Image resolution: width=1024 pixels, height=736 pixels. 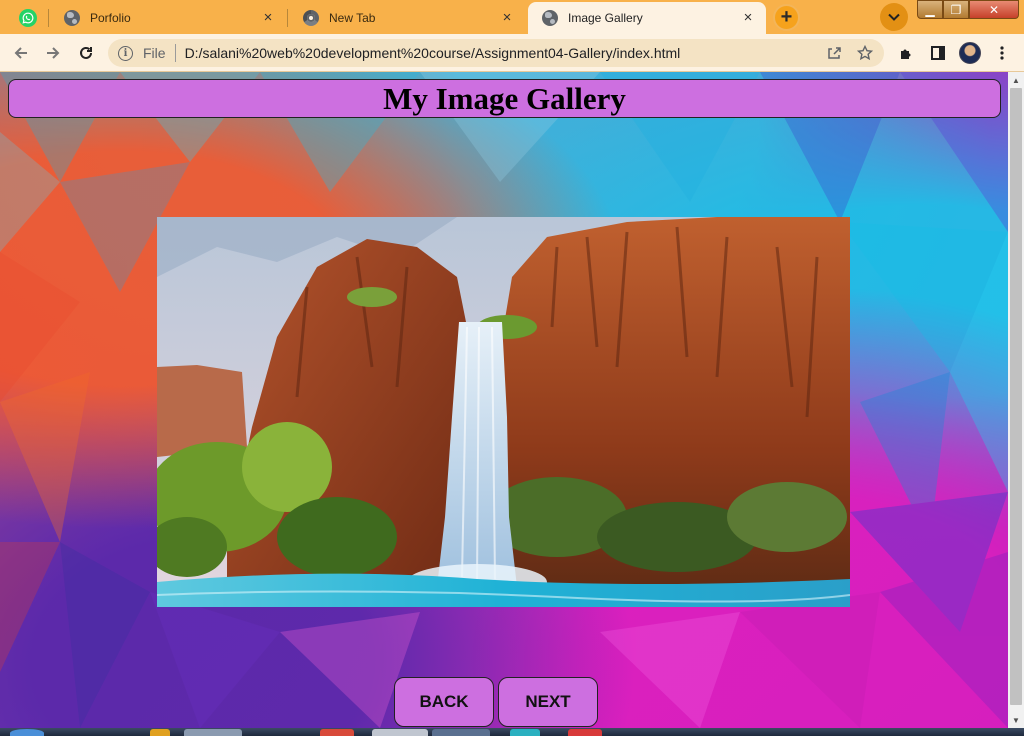 I want to click on page-header: My Image Gallery, so click(x=504, y=98).